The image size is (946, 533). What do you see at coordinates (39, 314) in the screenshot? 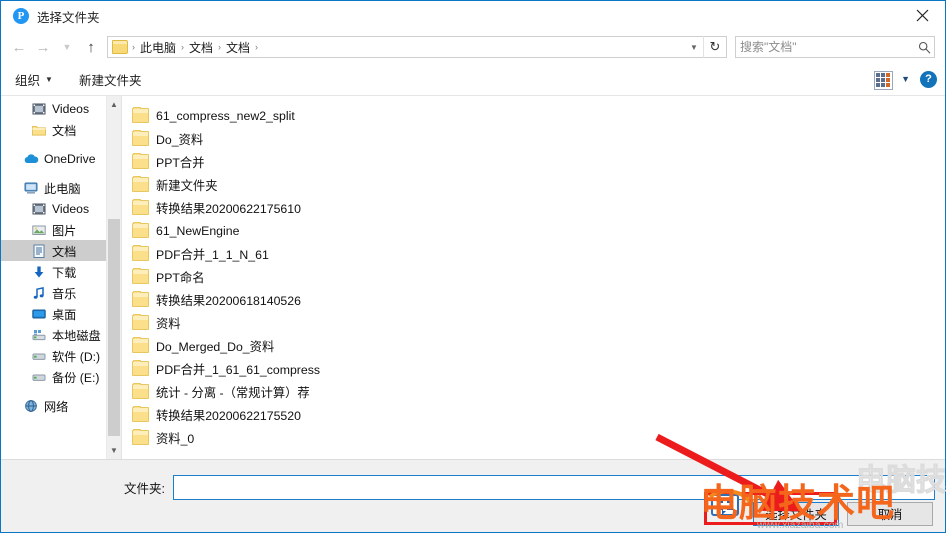
I see `desktop-icon` at bounding box center [39, 314].